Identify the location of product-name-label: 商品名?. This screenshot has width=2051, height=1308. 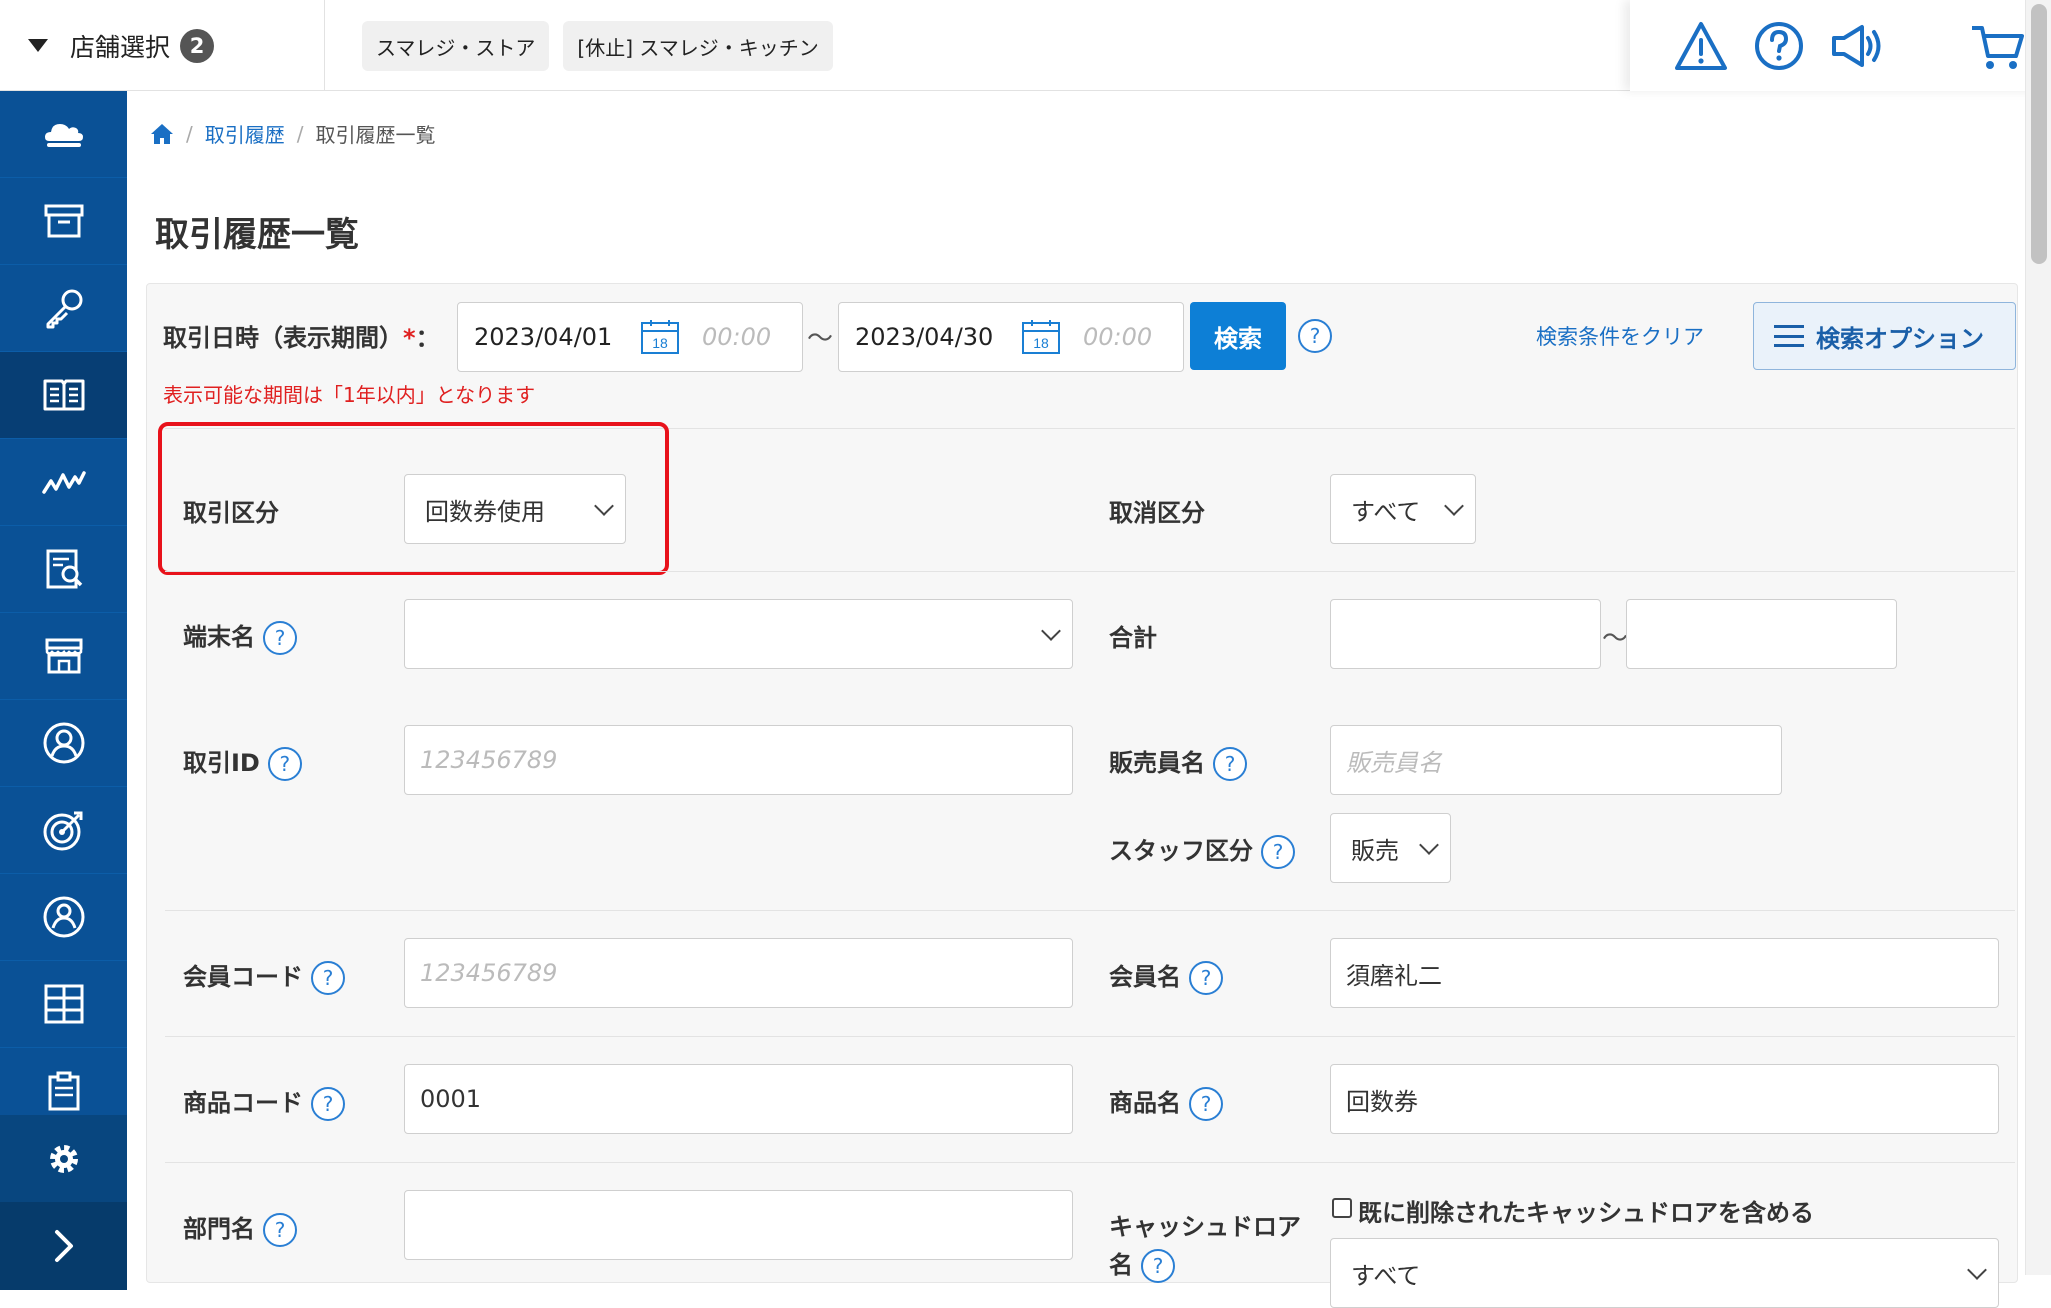
(1166, 1102).